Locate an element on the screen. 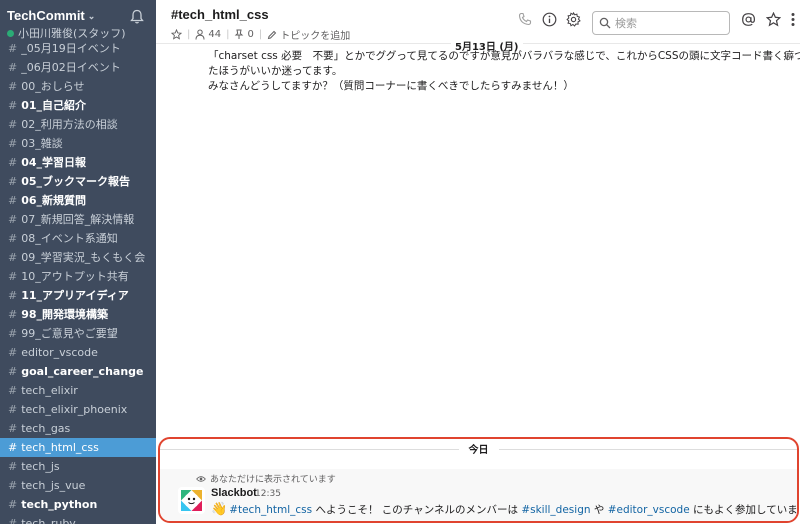 The image size is (800, 524). channel-name: tech_js is located at coordinates (40, 466).